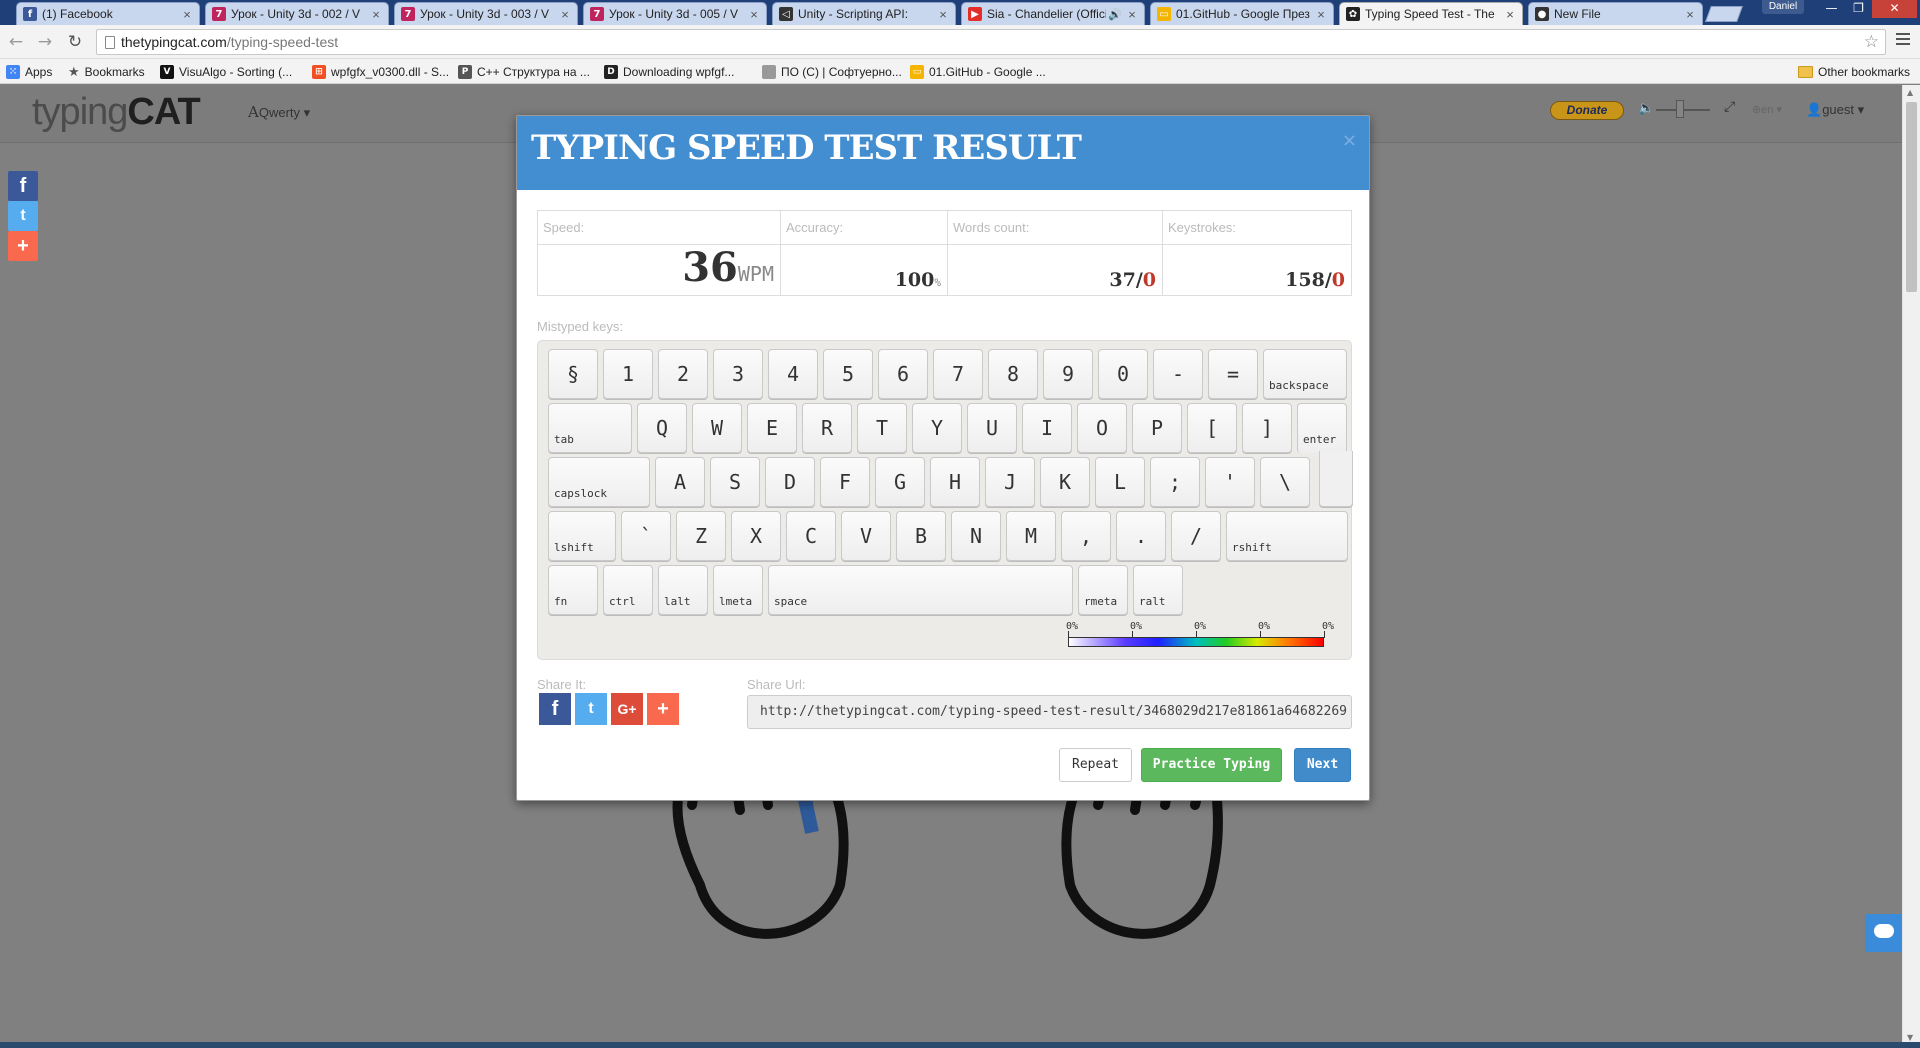 This screenshot has width=1920, height=1048. What do you see at coordinates (701, 536) in the screenshot?
I see `keyboard-key: Z` at bounding box center [701, 536].